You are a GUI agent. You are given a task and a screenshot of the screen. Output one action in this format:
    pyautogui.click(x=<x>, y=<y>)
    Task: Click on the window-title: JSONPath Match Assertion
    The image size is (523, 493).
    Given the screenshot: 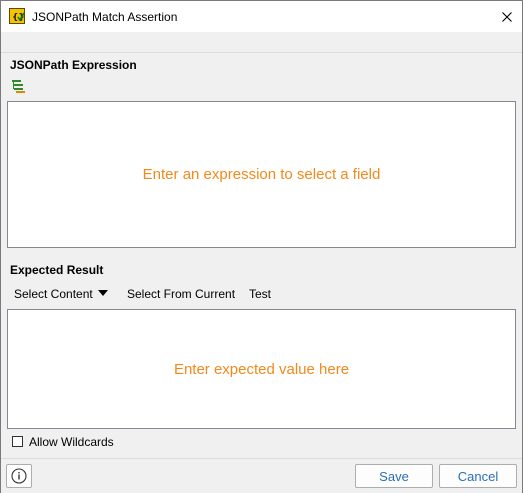 What is the action you would take?
    pyautogui.click(x=105, y=17)
    